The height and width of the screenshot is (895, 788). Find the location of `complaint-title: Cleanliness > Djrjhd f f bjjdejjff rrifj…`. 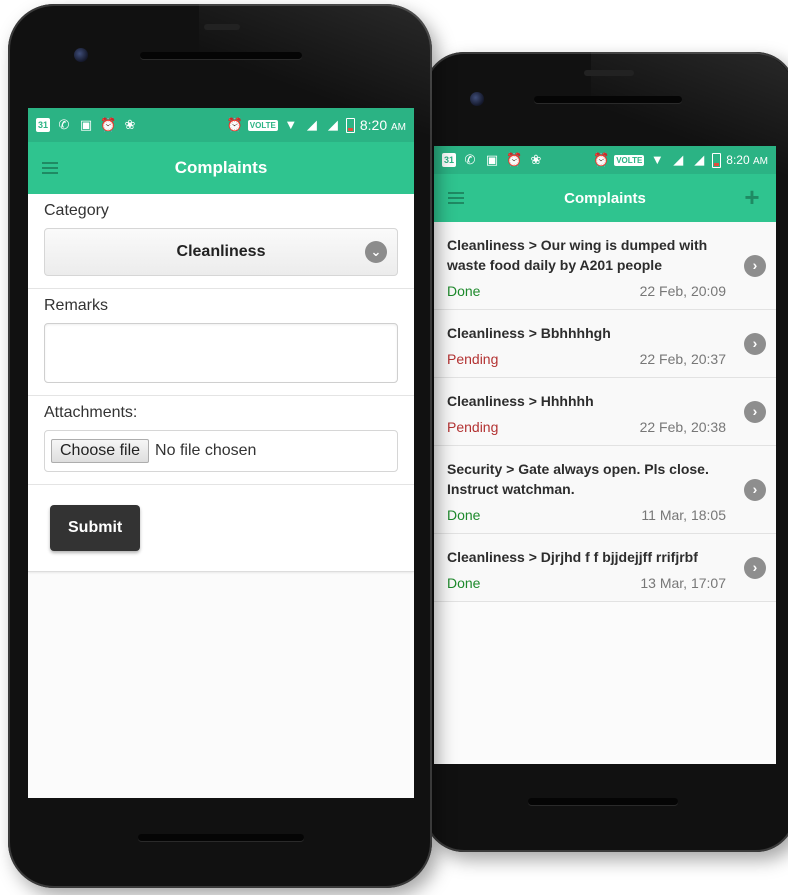

complaint-title: Cleanliness > Djrjhd f f bjjdejjff rrifj… is located at coordinates (572, 557).